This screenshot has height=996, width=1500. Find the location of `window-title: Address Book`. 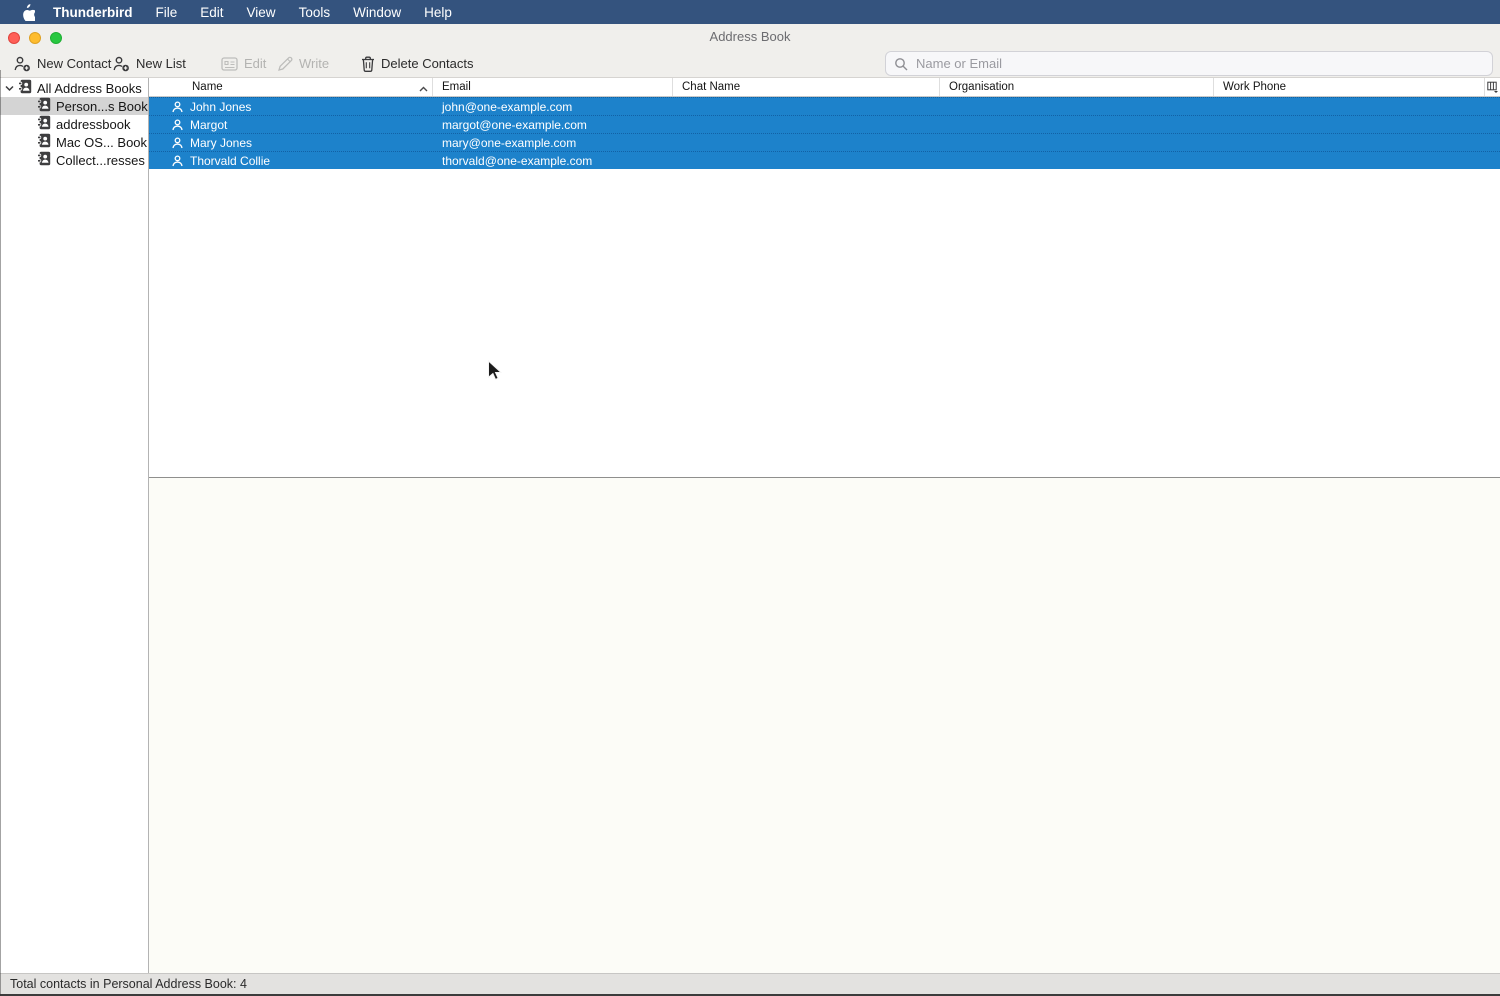

window-title: Address Book is located at coordinates (750, 36).